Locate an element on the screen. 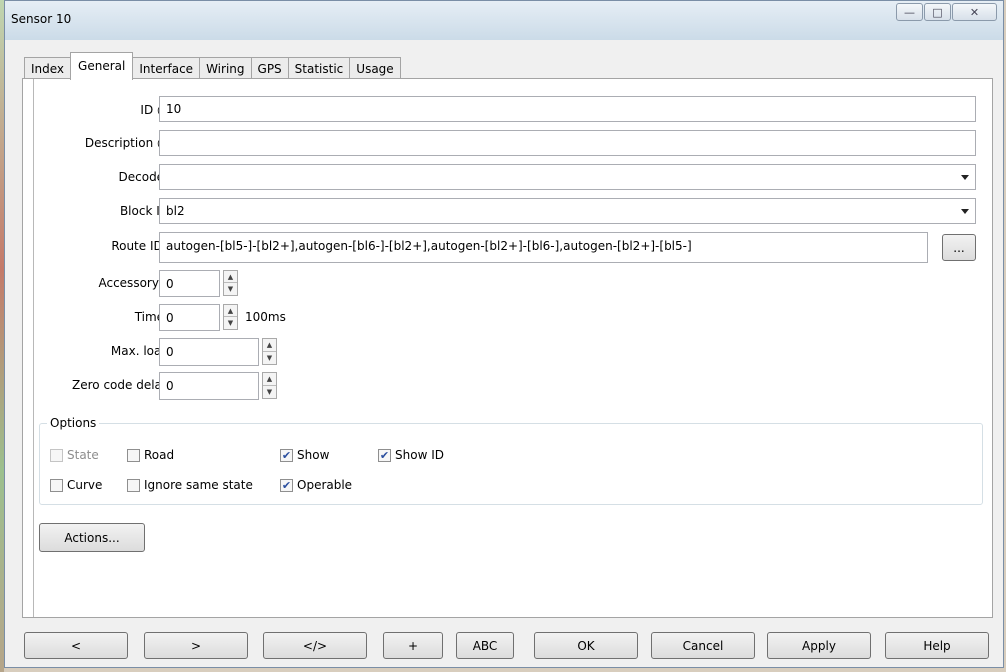  tab-index: Index is located at coordinates (48, 68).